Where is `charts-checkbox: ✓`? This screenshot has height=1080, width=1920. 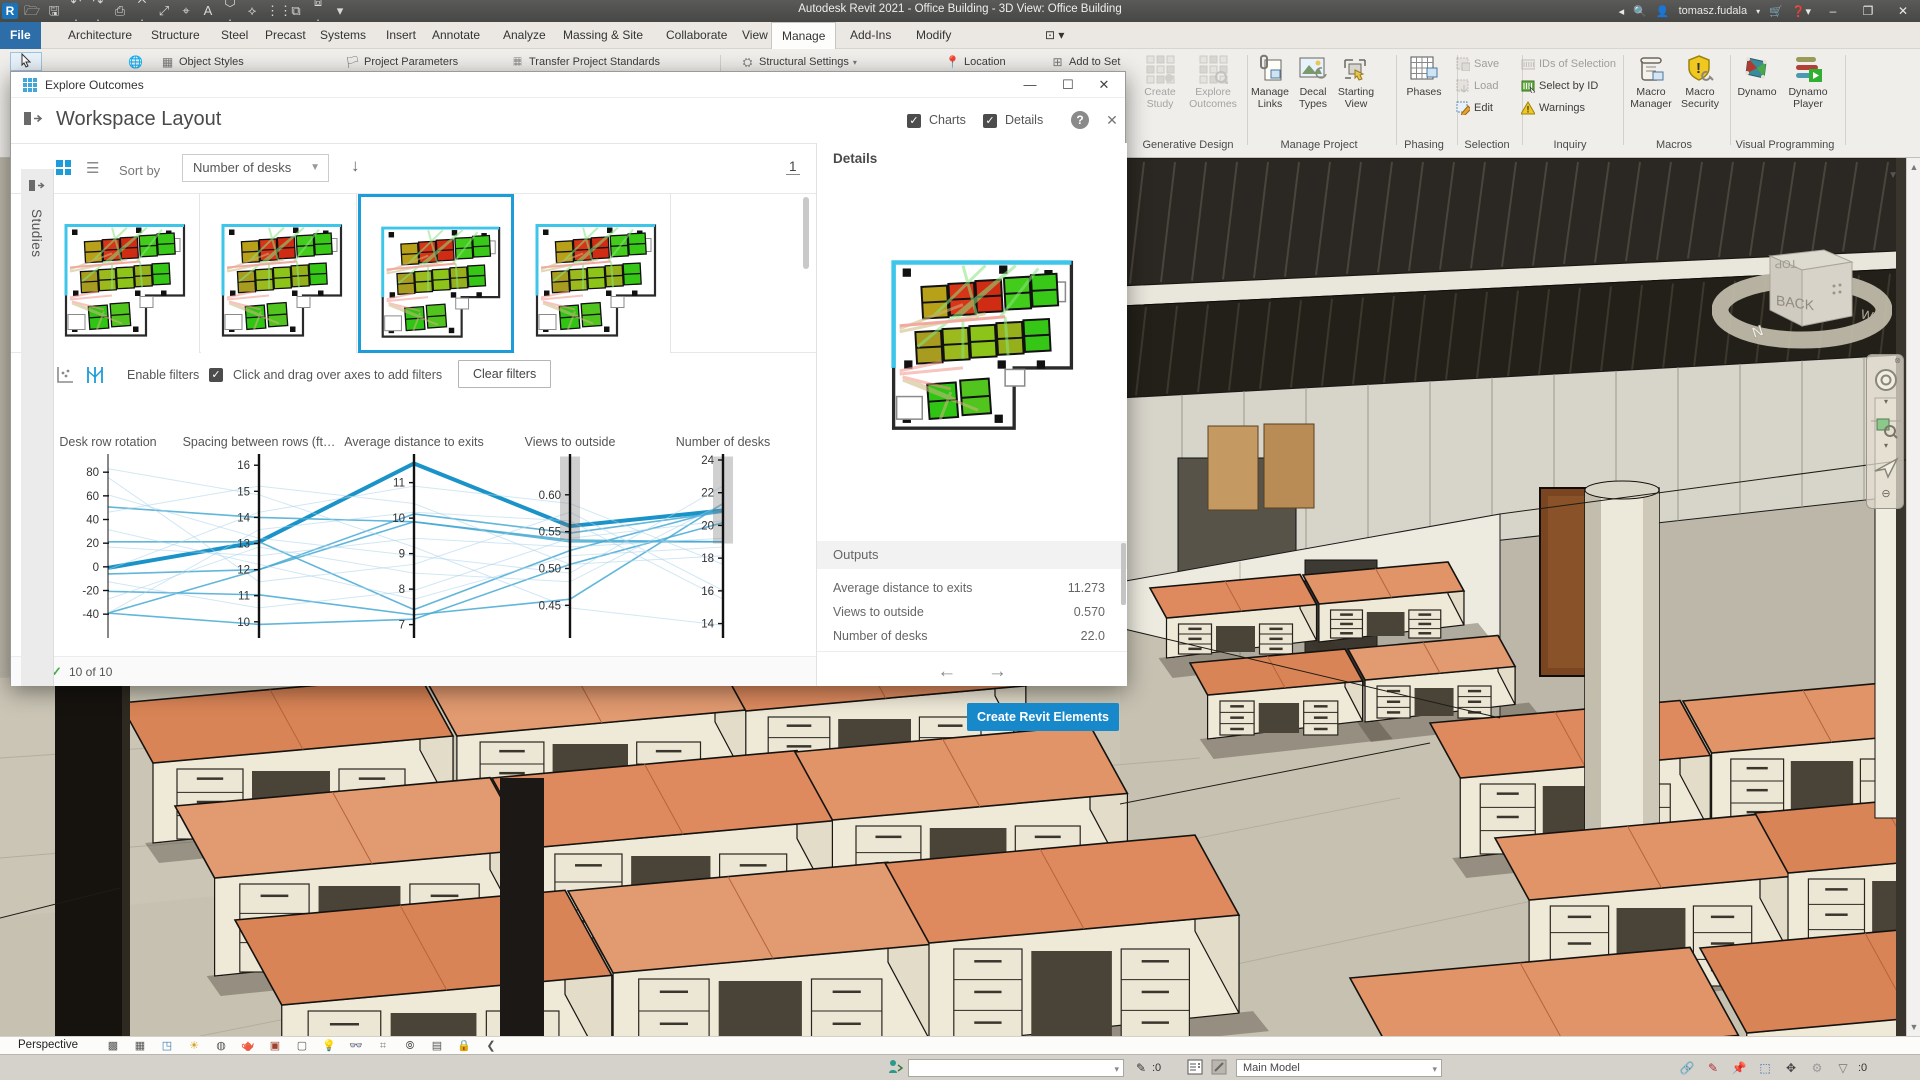
charts-checkbox: ✓ is located at coordinates (914, 121).